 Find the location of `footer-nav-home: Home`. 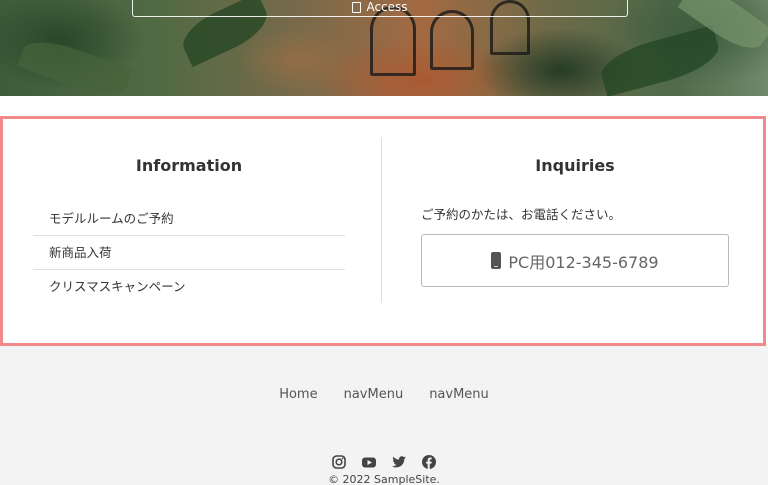

footer-nav-home: Home is located at coordinates (298, 394).